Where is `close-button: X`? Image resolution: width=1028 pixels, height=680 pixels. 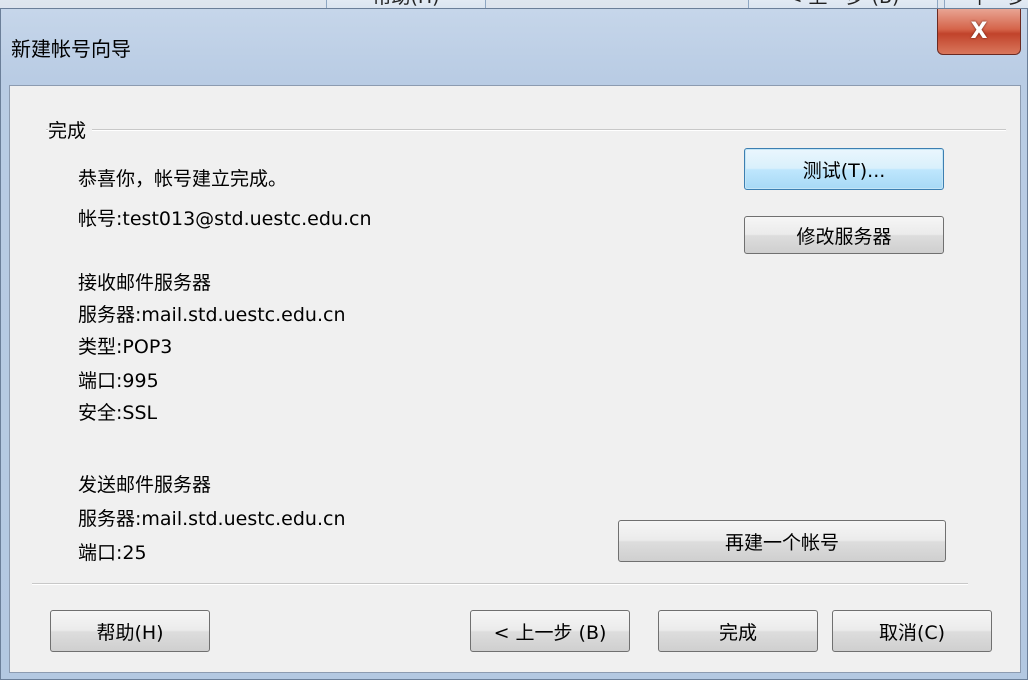 close-button: X is located at coordinates (979, 32).